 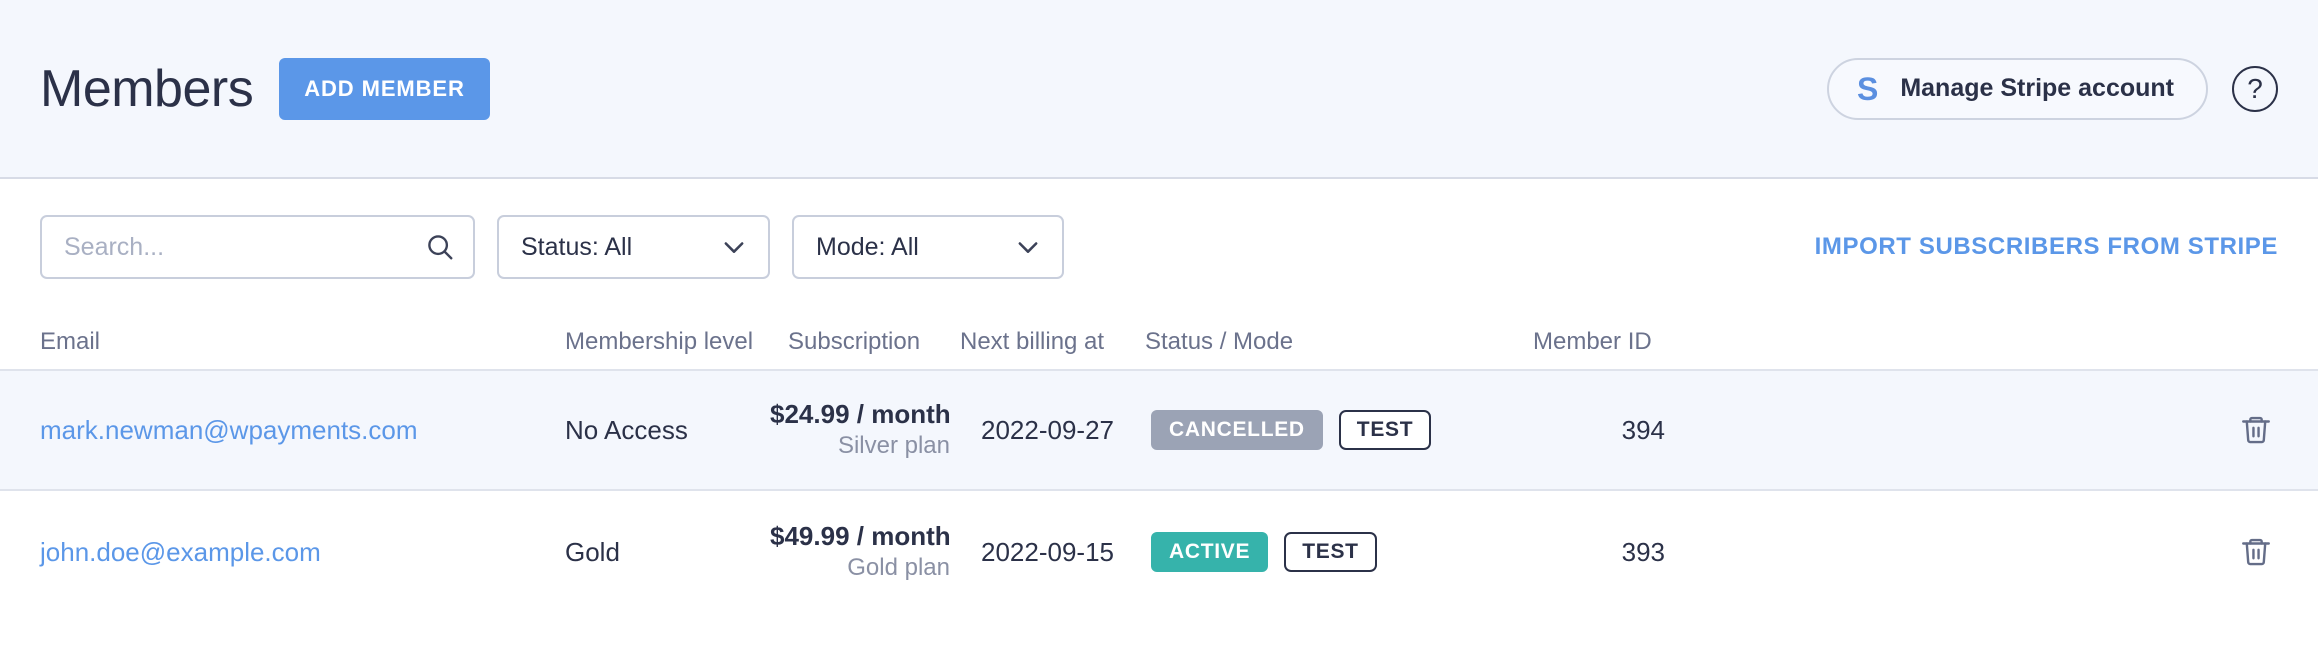 I want to click on cell-member-id: 393, so click(x=1585, y=552).